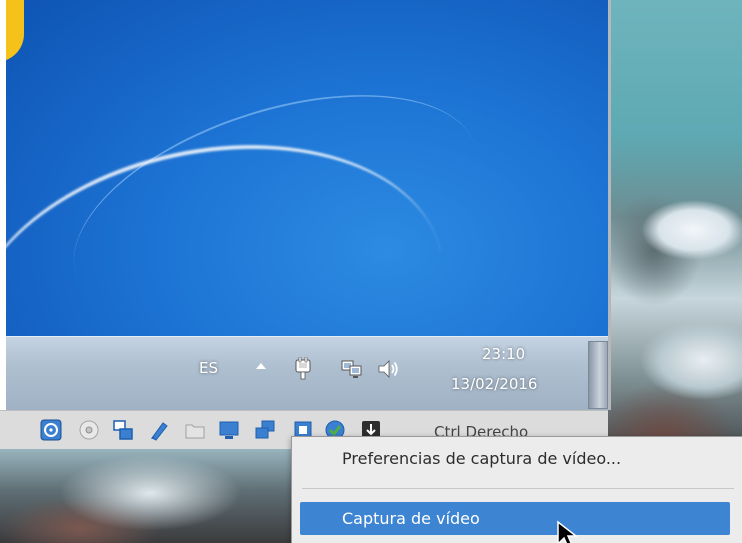 The image size is (742, 543). Describe the element at coordinates (159, 430) in the screenshot. I see `usb-icon` at that location.